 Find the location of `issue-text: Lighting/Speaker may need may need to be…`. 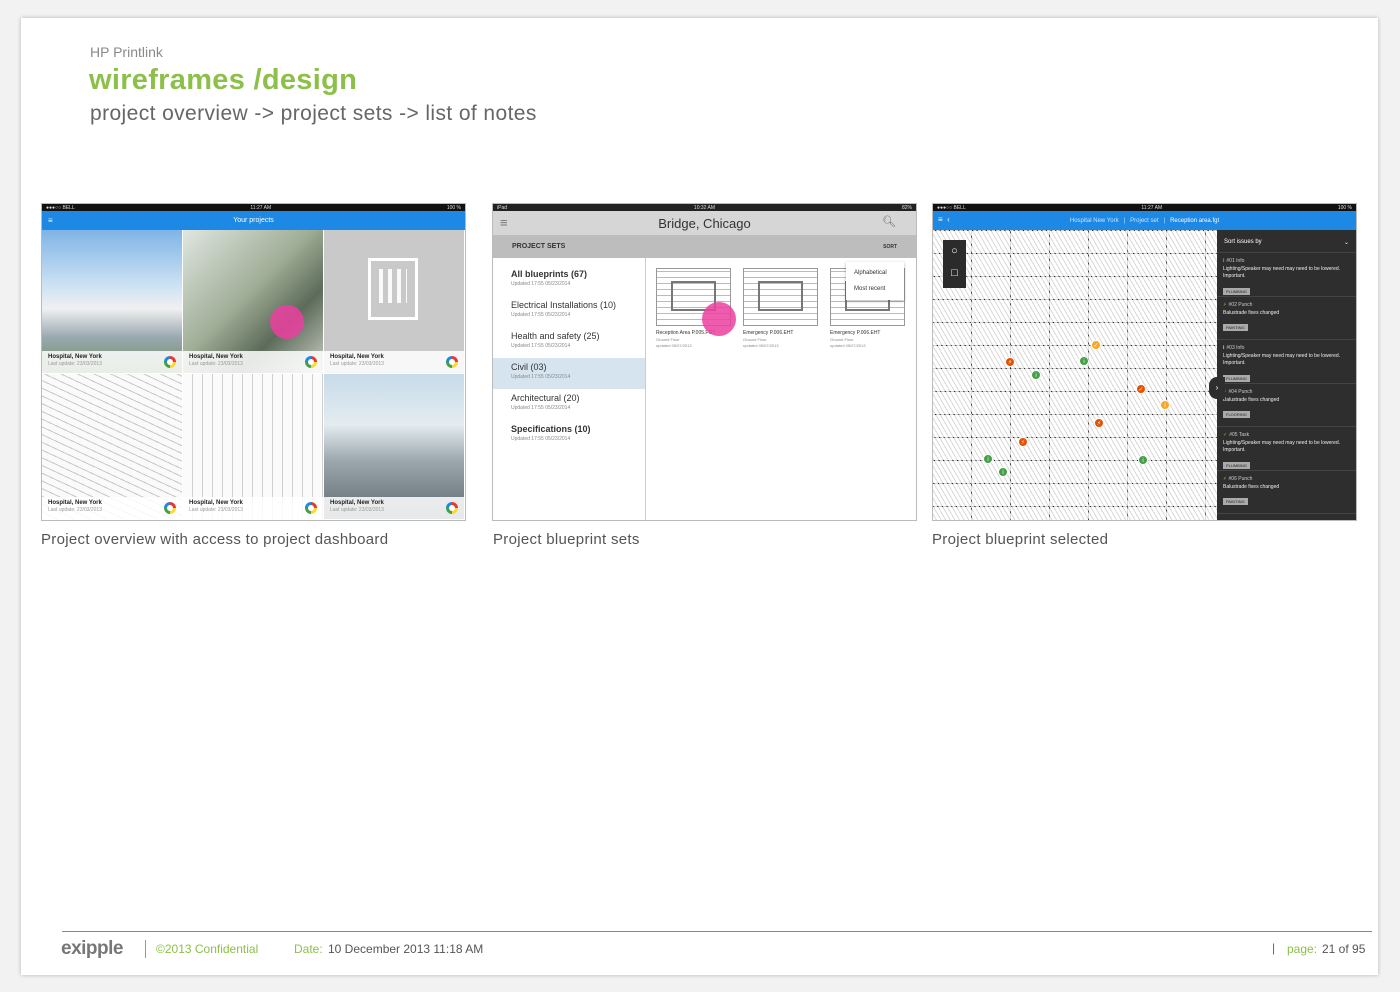

issue-text: Lighting/Speaker may need may need to be… is located at coordinates (1282, 446).